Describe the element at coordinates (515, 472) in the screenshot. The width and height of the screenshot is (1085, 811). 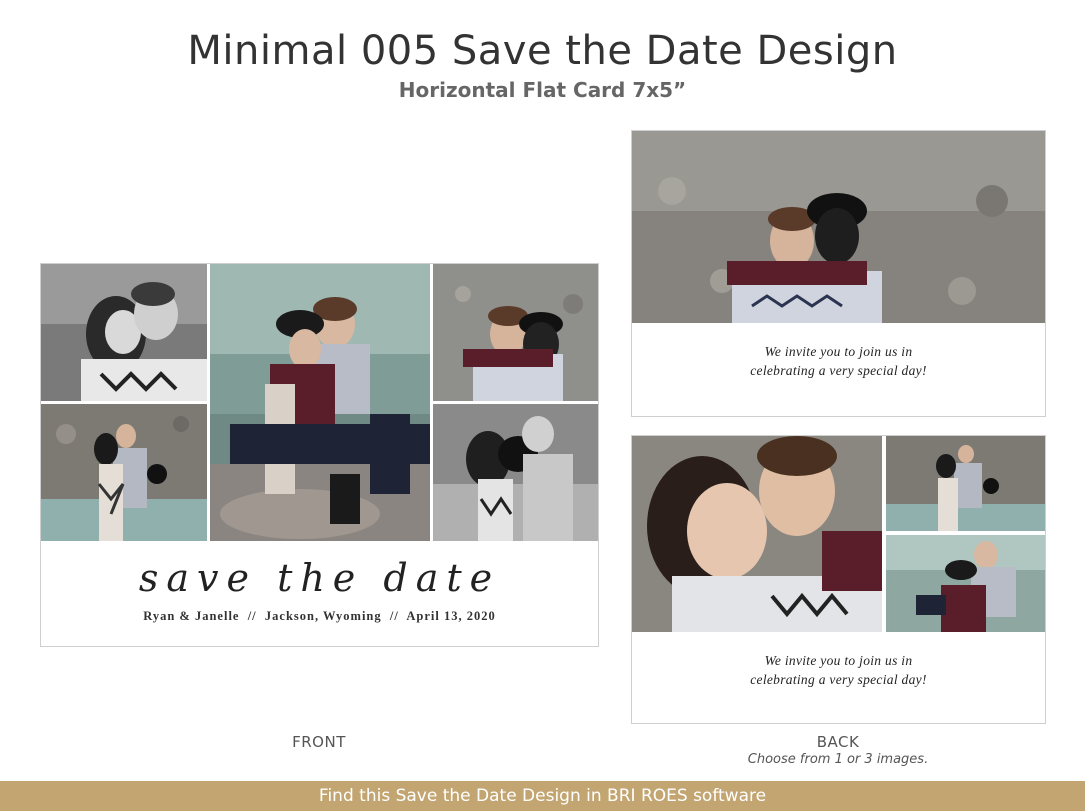
I see `photo-couple-hat-kiss-bw` at that location.